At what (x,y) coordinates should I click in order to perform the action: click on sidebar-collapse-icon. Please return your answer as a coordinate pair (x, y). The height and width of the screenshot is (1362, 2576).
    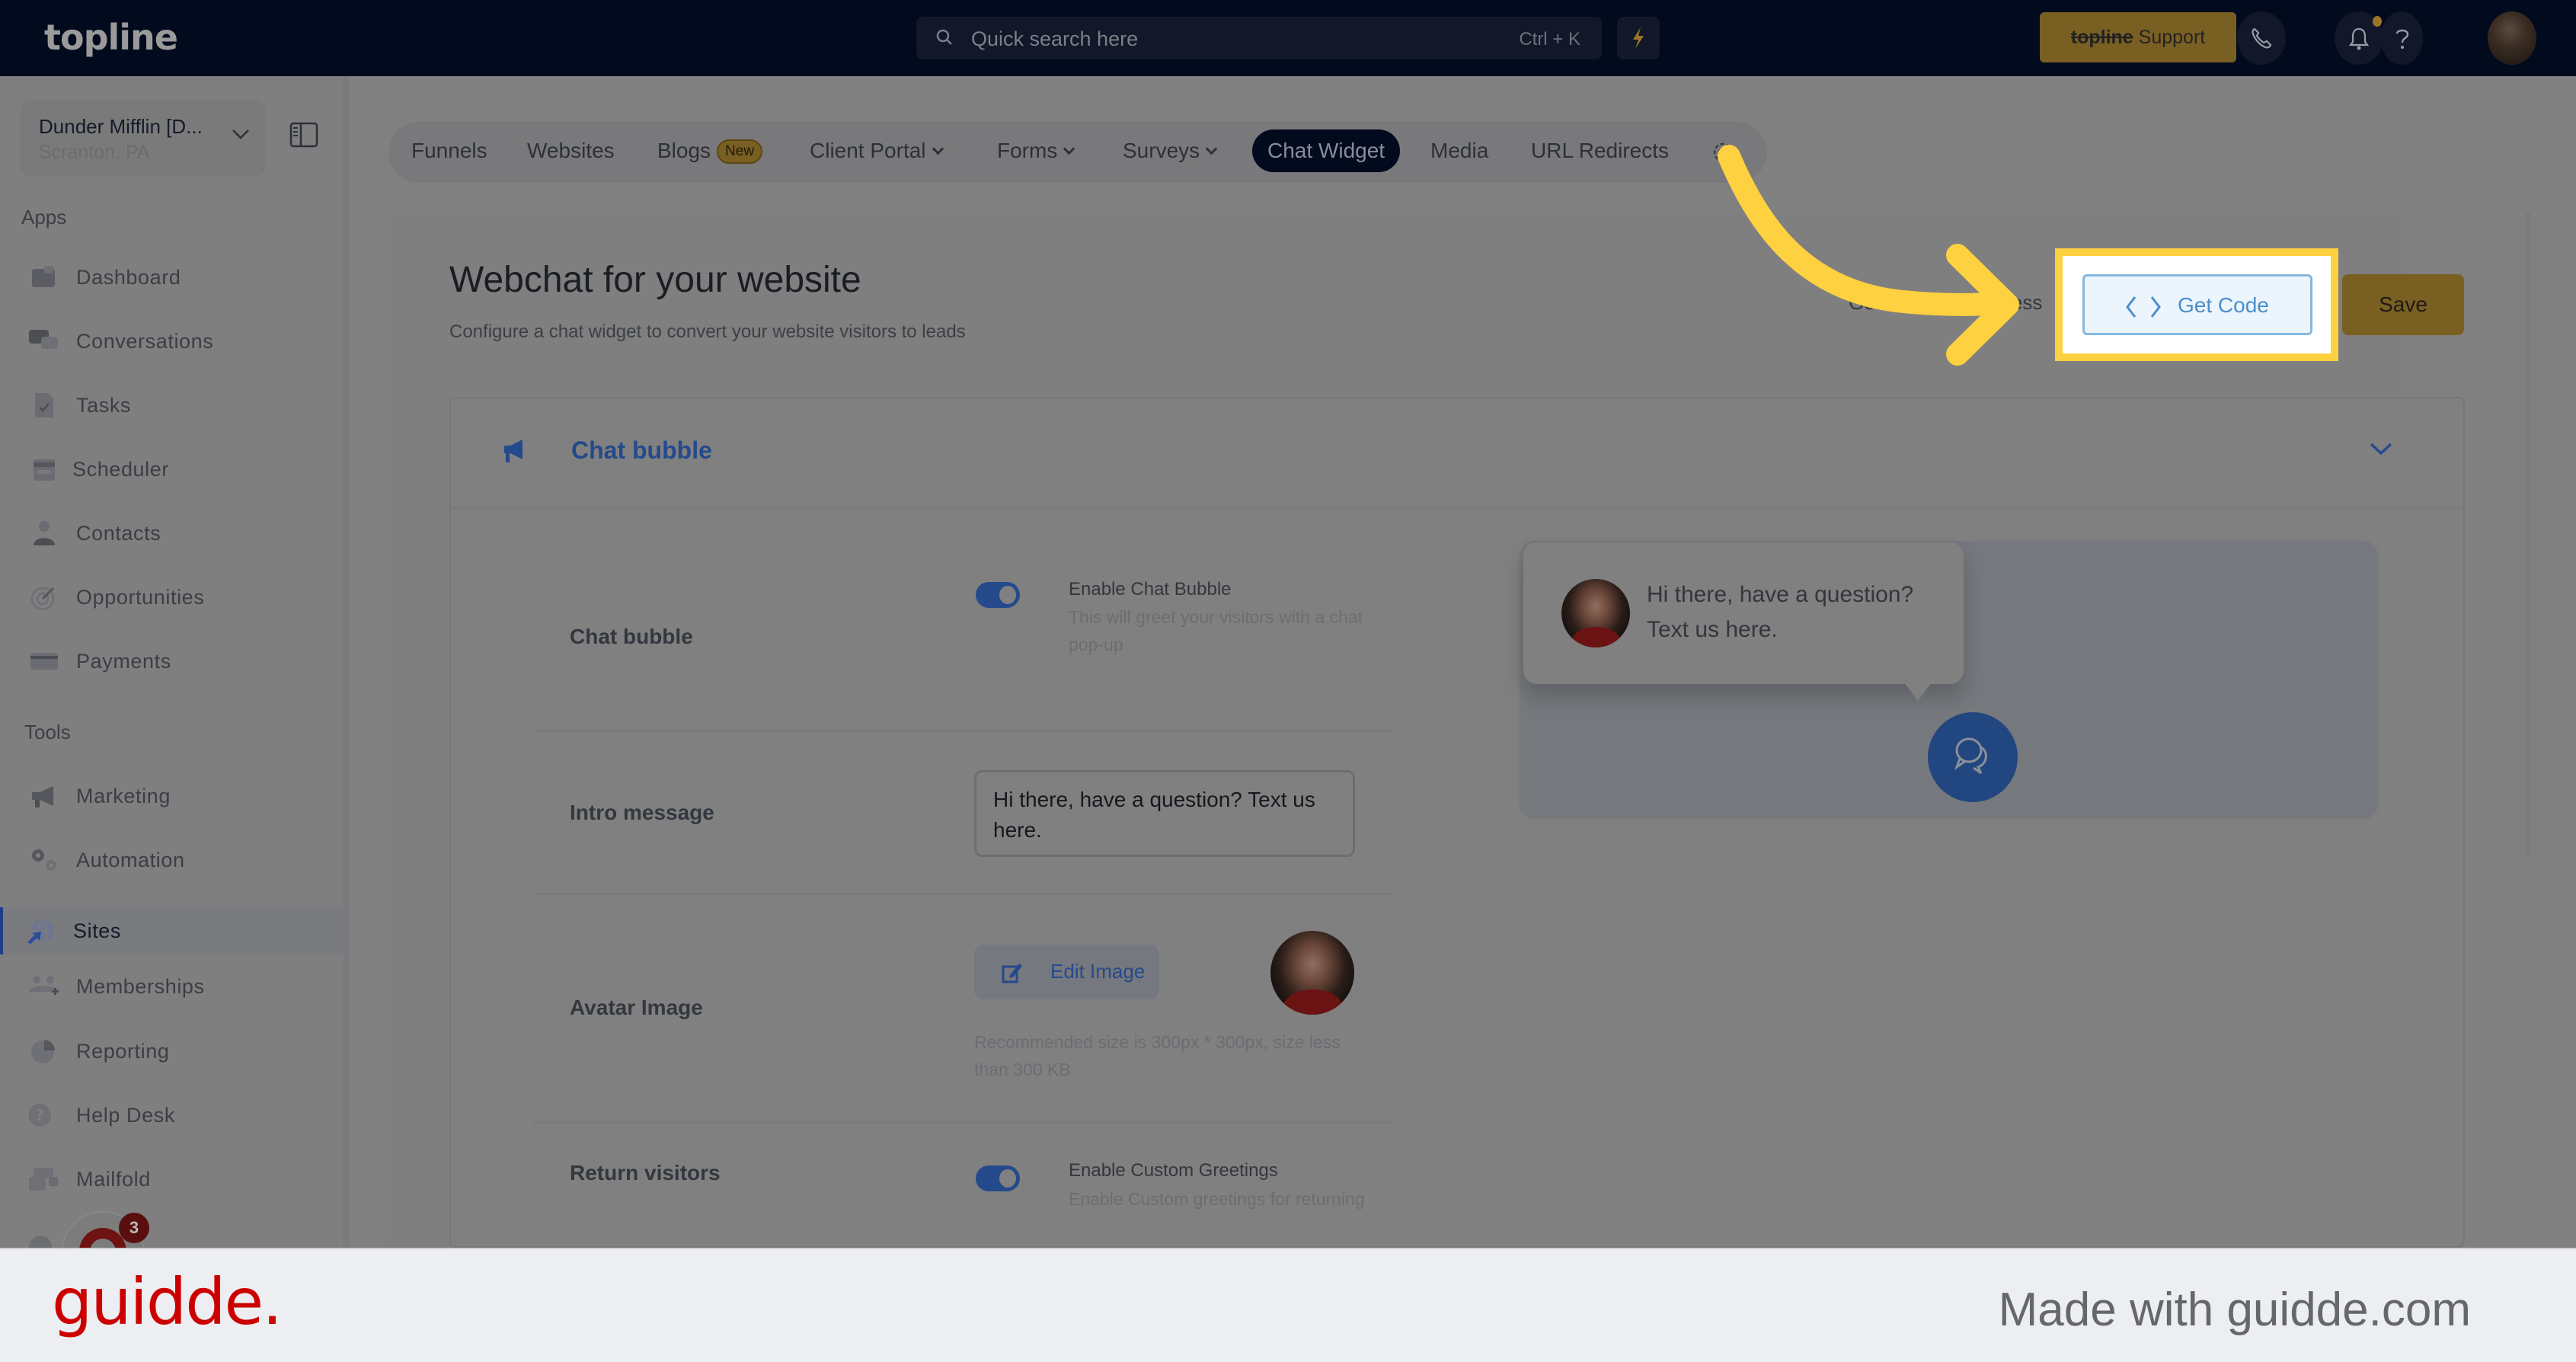
    Looking at the image, I should click on (304, 135).